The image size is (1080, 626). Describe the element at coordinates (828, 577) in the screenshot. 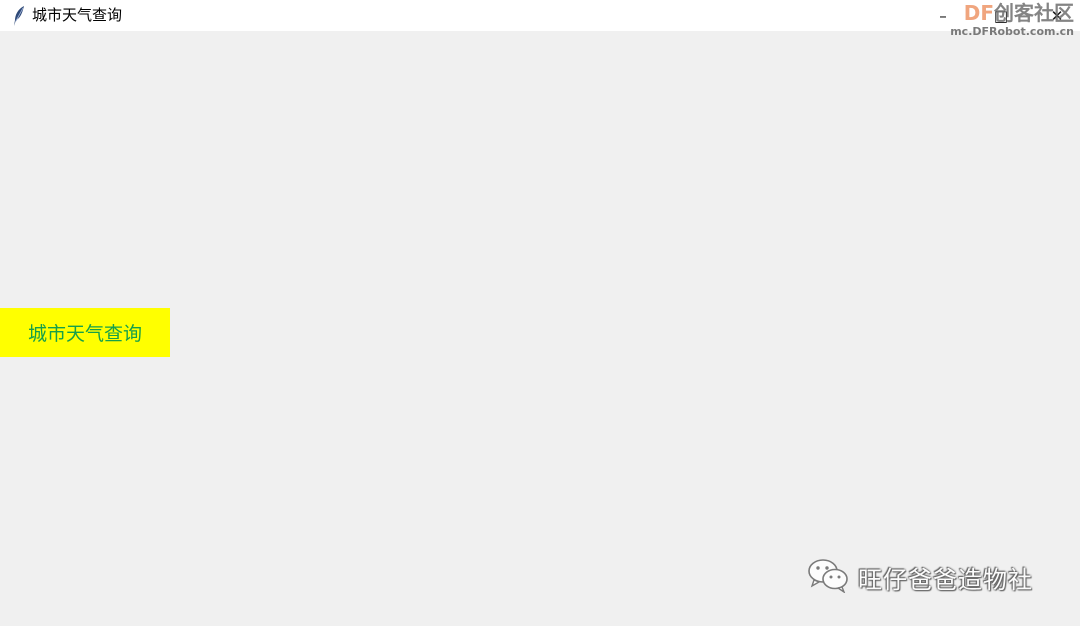

I see `wechat-icon` at that location.